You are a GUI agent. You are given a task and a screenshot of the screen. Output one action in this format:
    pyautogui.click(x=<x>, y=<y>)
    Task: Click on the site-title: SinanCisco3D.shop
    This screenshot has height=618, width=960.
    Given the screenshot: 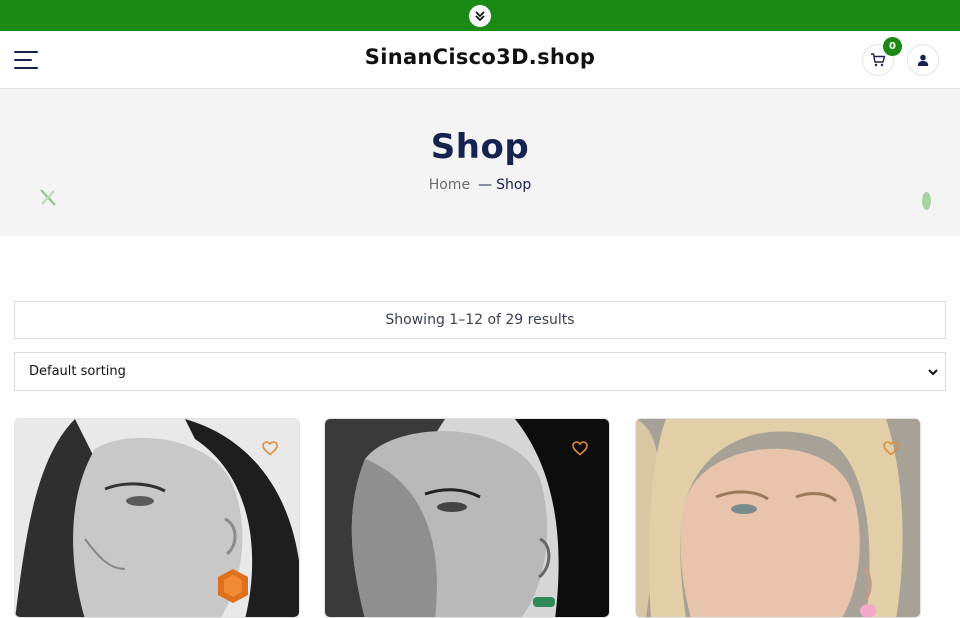 What is the action you would take?
    pyautogui.click(x=480, y=57)
    